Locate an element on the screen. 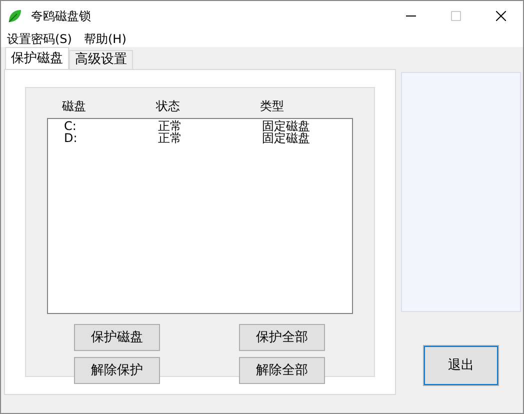  tab: 保护磁盘 is located at coordinates (37, 58).